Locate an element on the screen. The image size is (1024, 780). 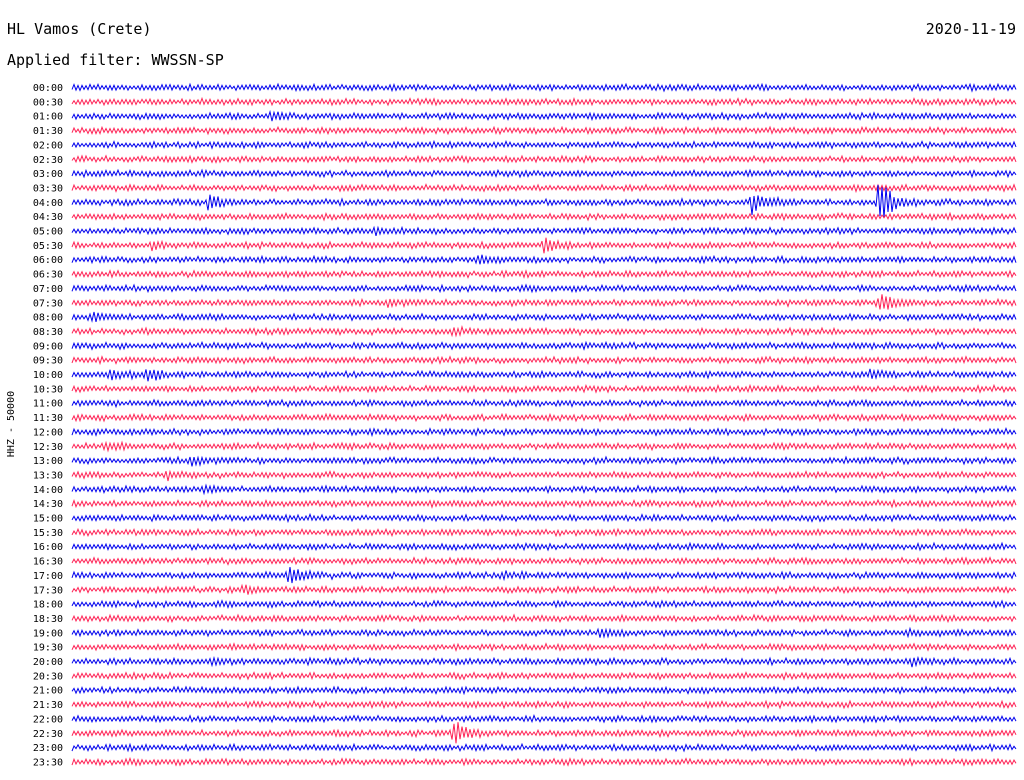
trace-row-1930 is located at coordinates (544, 647).